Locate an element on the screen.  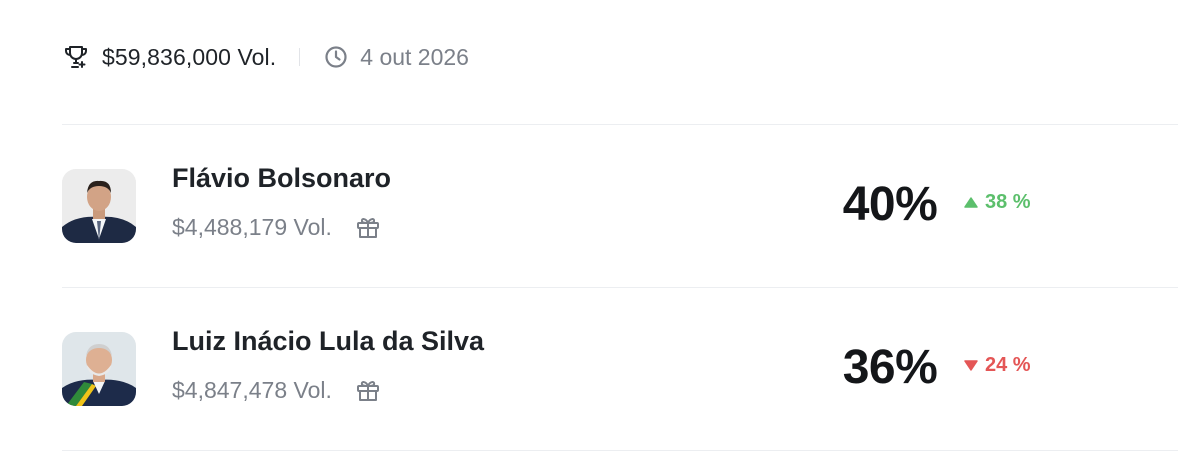
triangle-up-icon is located at coordinates (971, 202).